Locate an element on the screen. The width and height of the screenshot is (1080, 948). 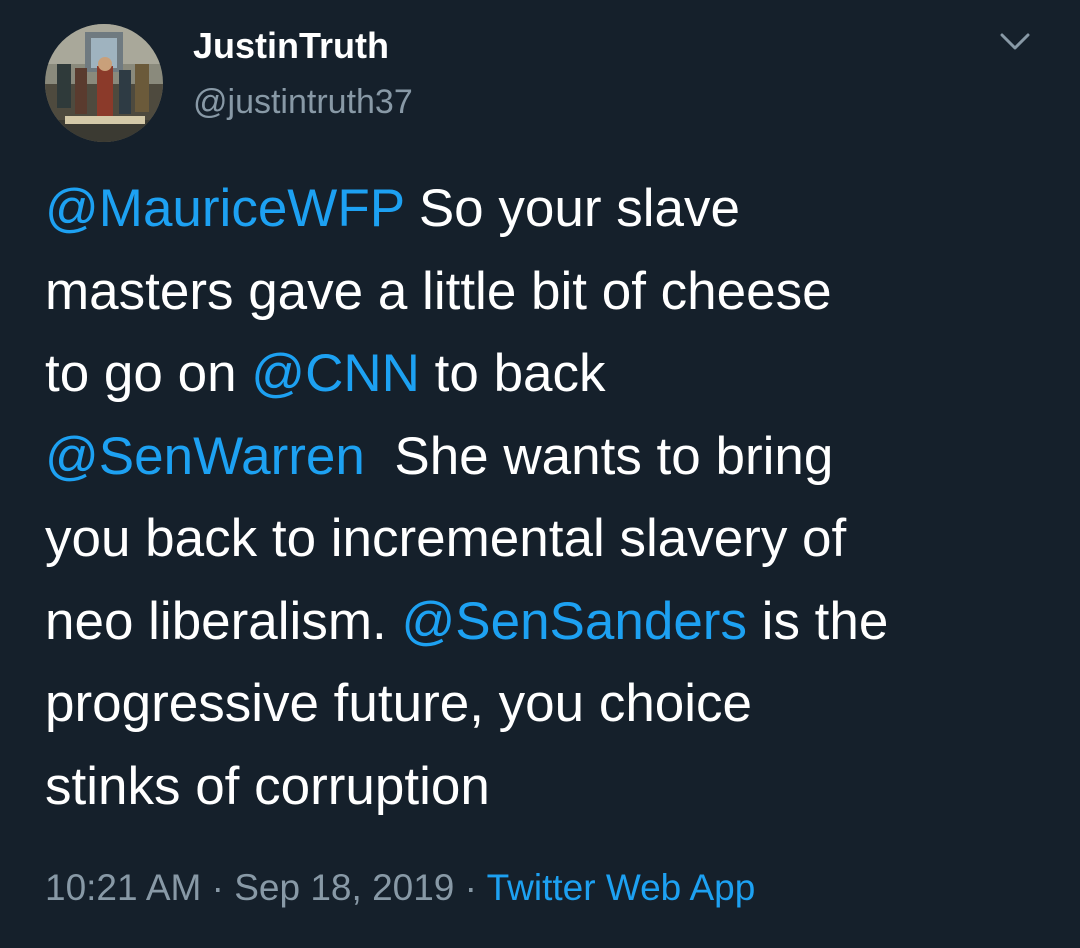
tweet-text-line: neo liberalism. @SenSanders is the is located at coordinates (550, 622).